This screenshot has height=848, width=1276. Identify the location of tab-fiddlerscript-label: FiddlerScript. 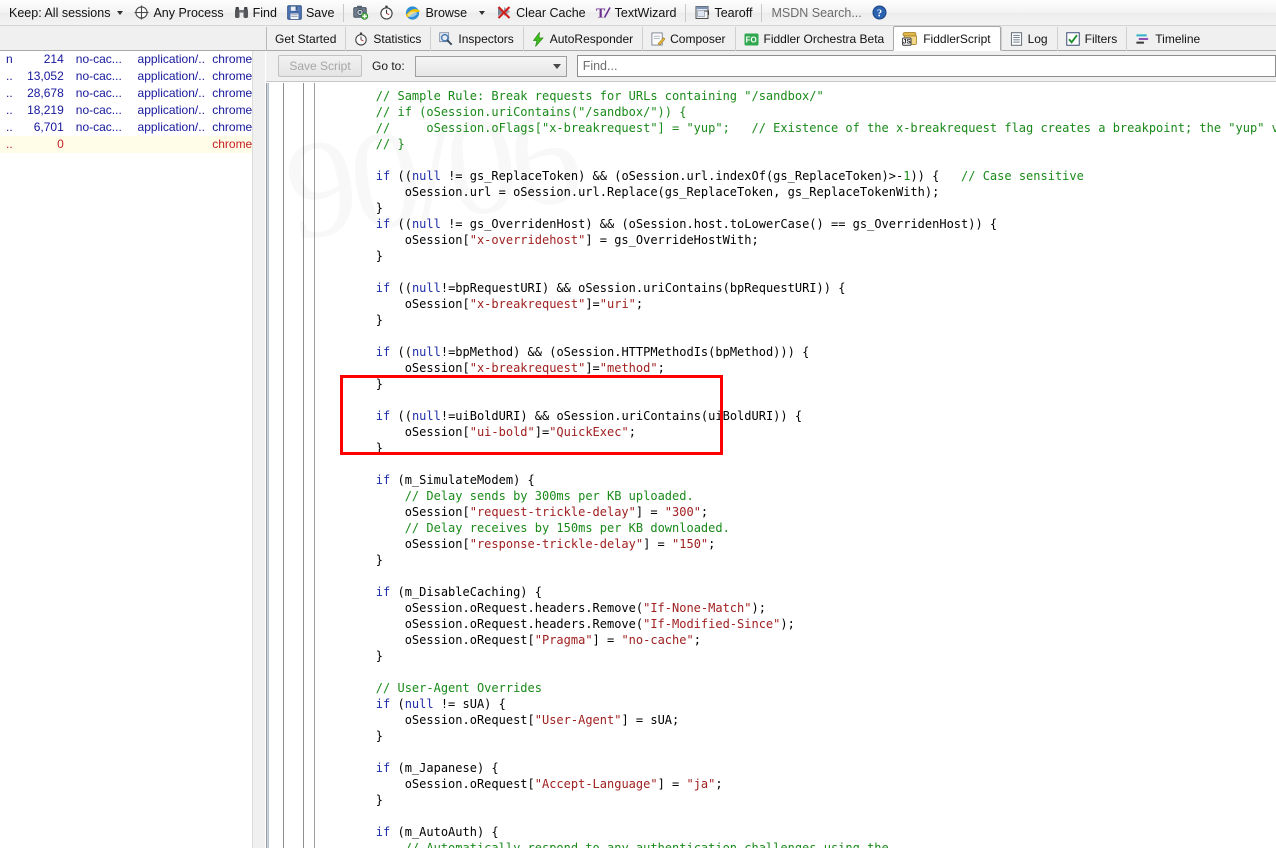
(957, 38).